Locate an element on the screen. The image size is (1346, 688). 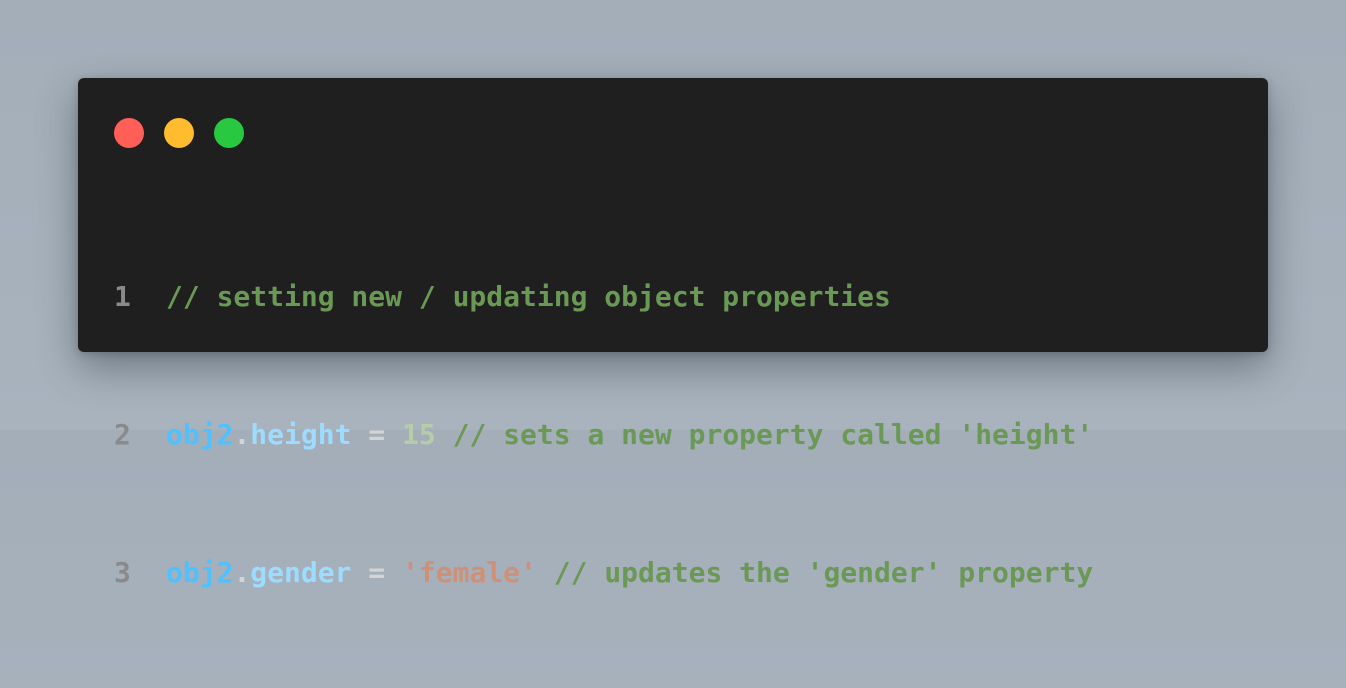
line-number: 1 is located at coordinates (122, 296).